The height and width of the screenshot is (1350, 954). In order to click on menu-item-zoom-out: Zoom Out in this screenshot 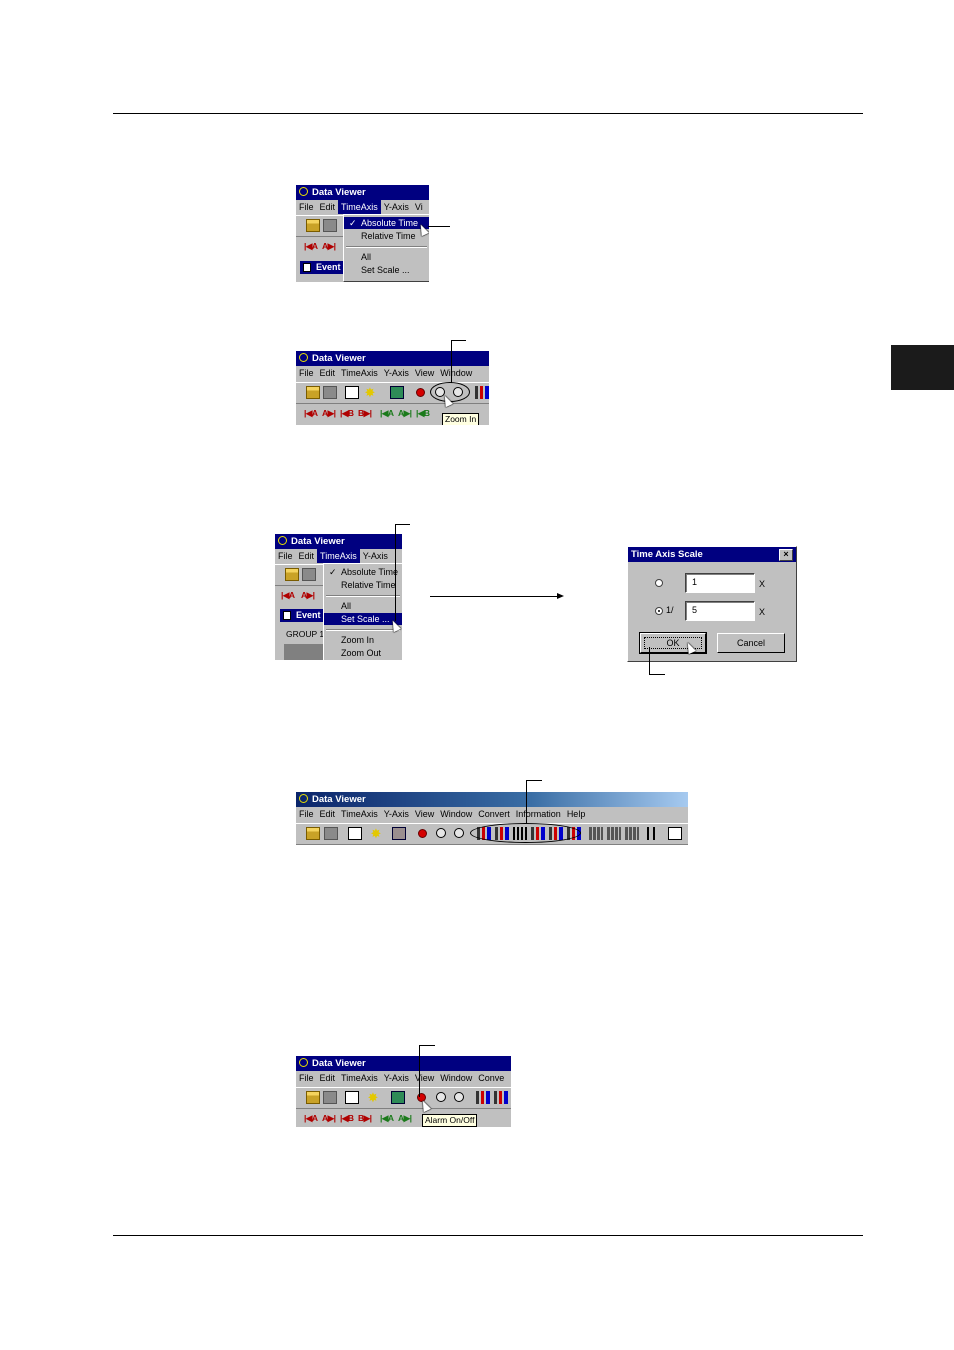, I will do `click(363, 653)`.